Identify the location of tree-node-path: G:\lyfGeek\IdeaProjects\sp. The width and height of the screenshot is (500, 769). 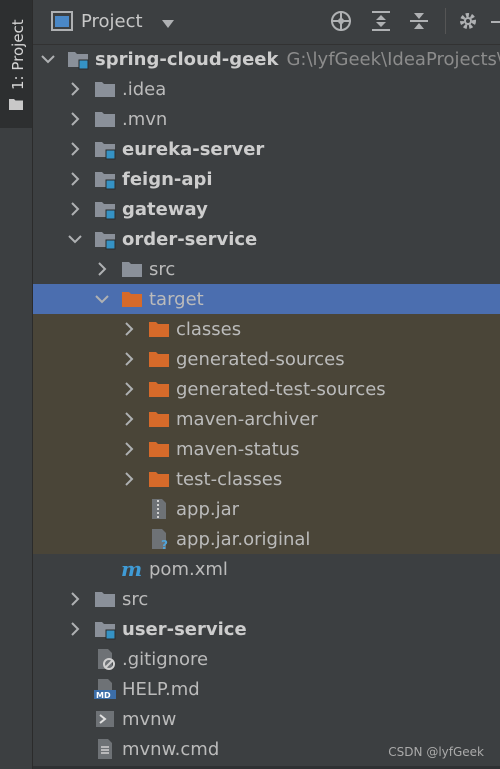
(393, 59).